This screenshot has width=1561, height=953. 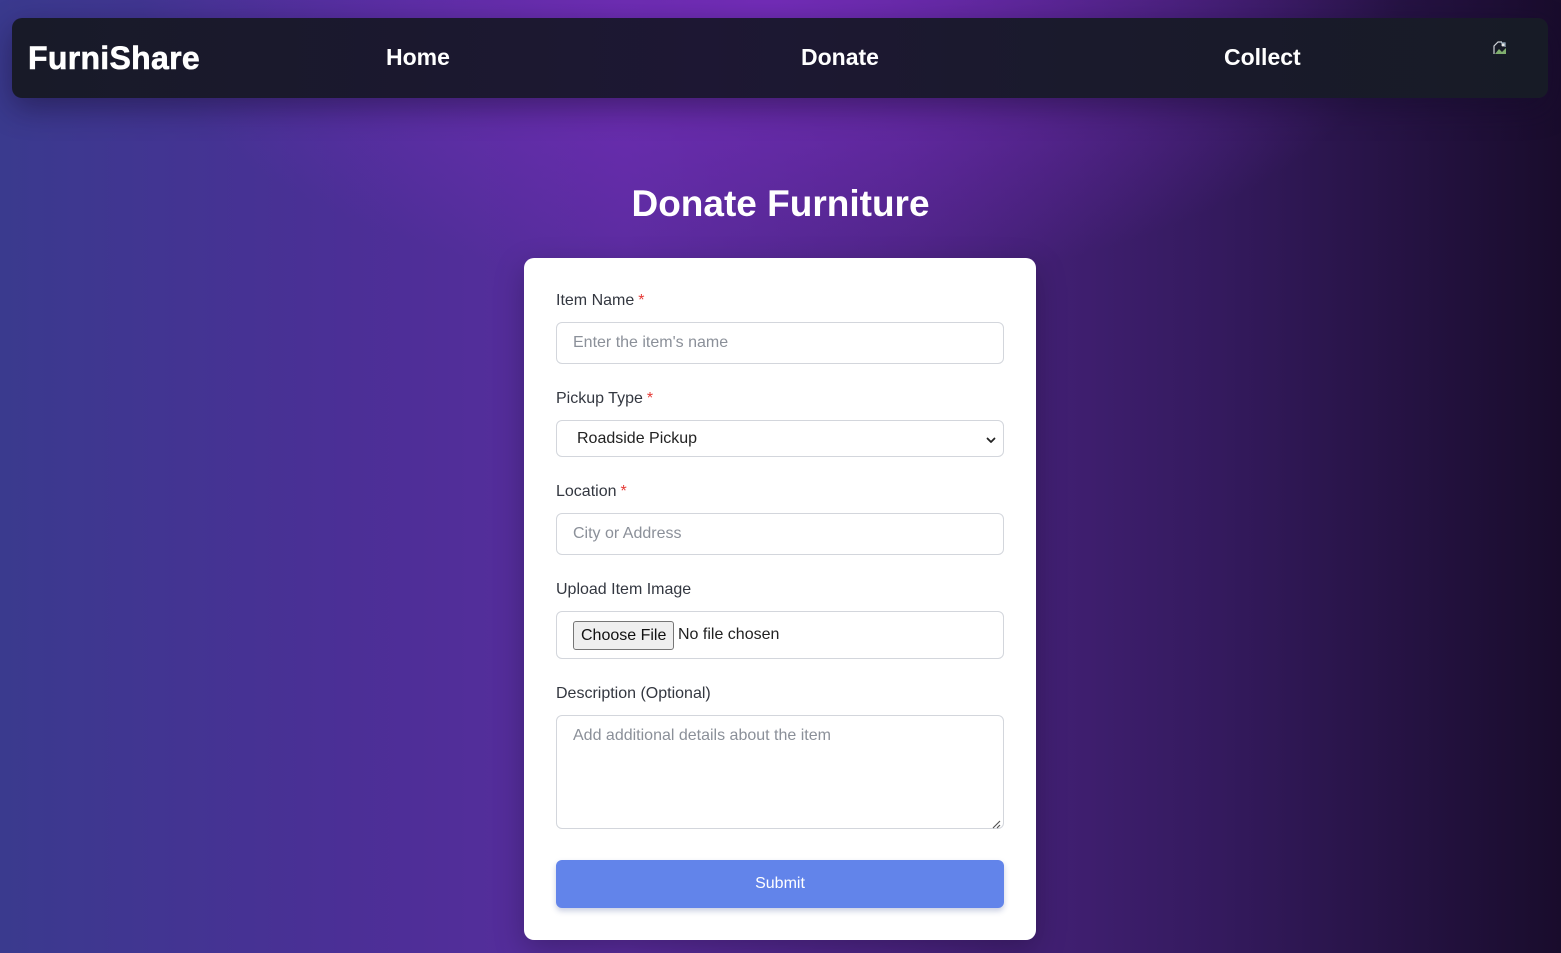 I want to click on file-status-text: No file chosen, so click(x=729, y=634).